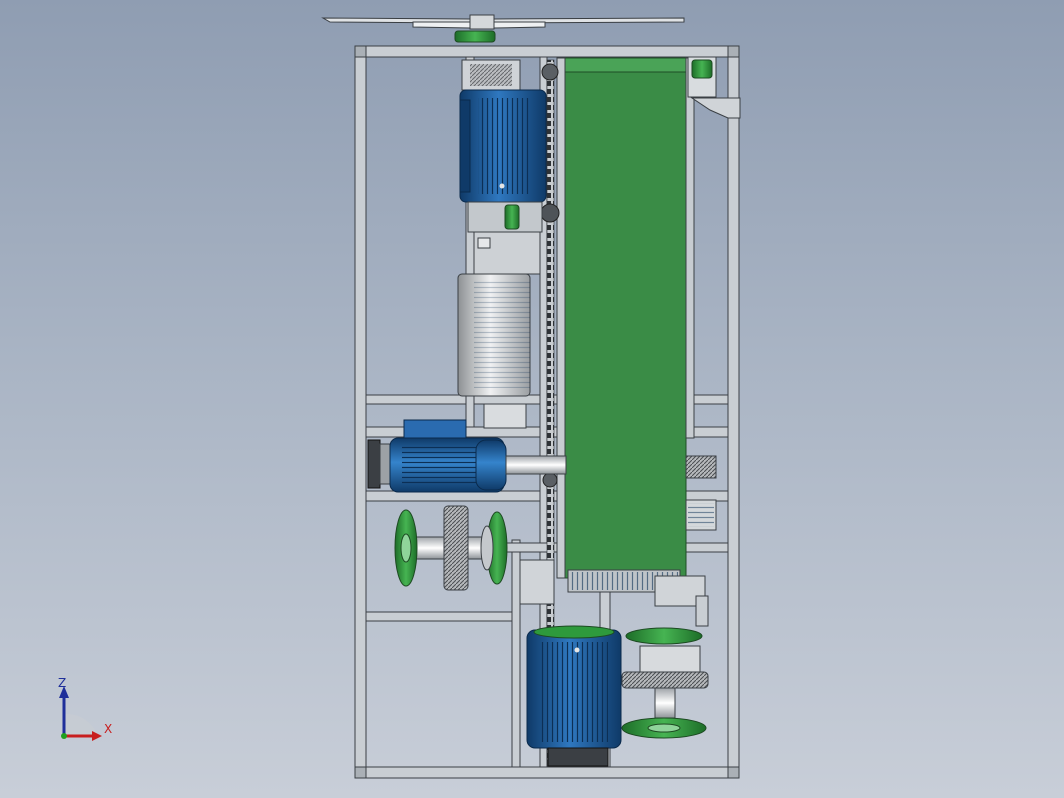 Image resolution: width=1064 pixels, height=798 pixels. I want to click on y-axis-dot, so click(64, 736).